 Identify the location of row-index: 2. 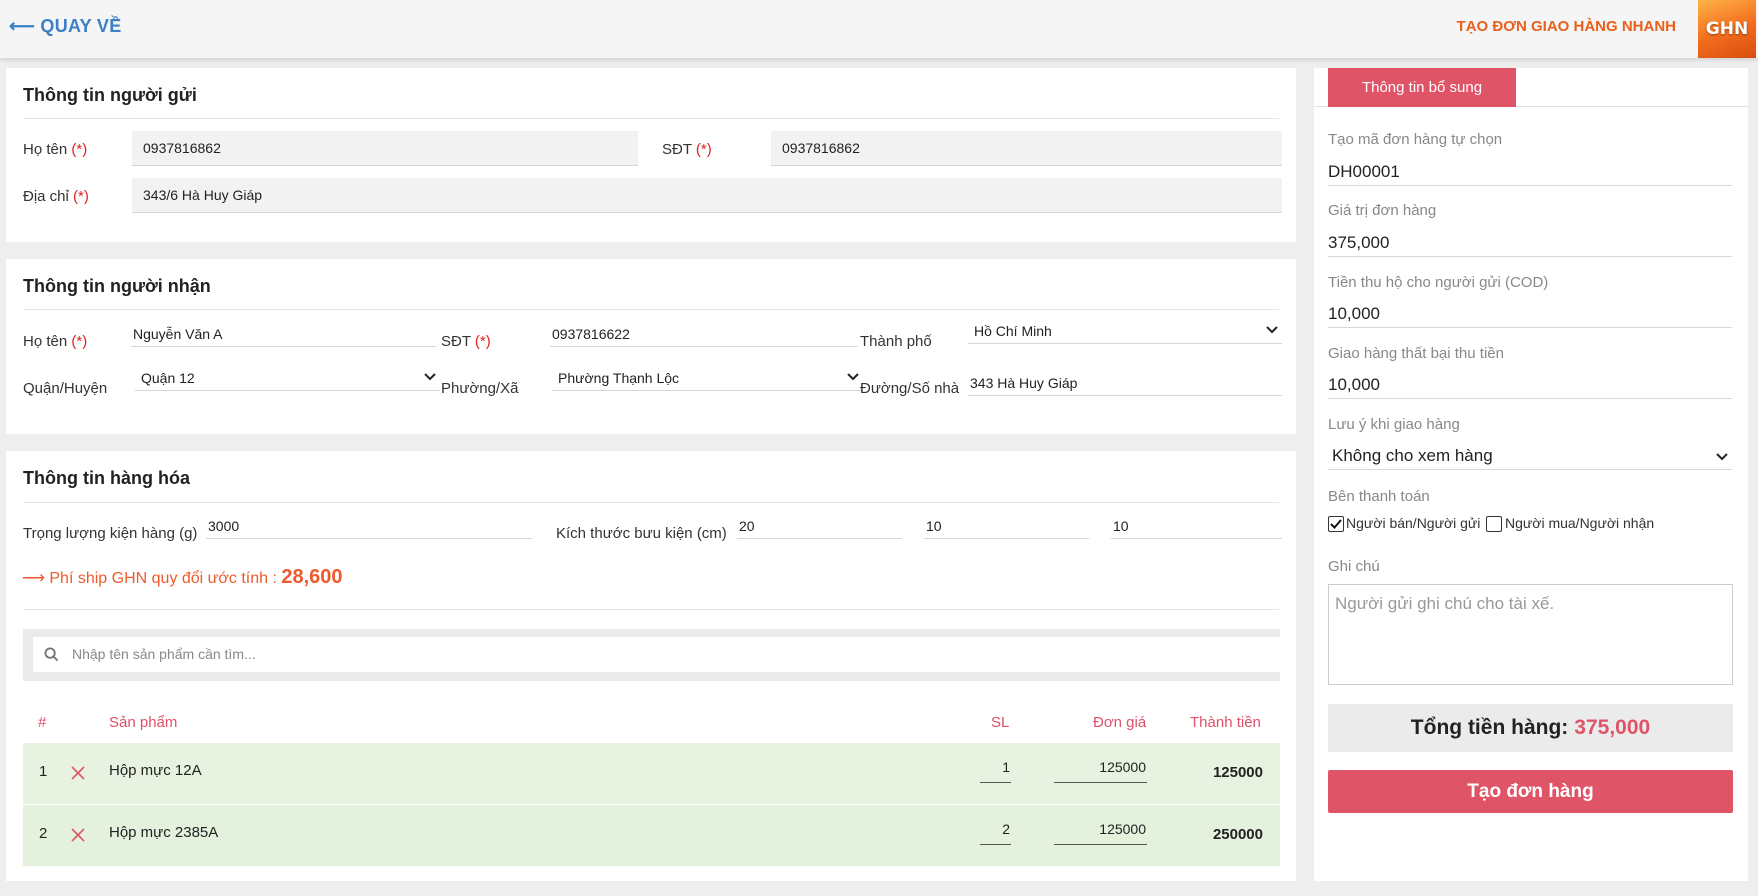
(43, 833).